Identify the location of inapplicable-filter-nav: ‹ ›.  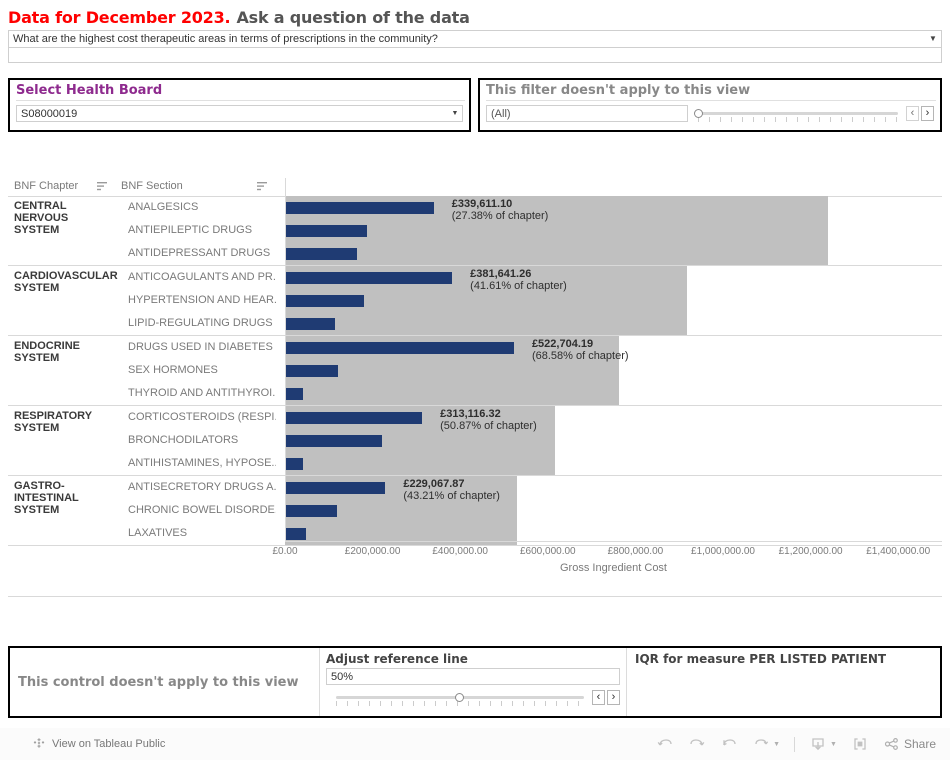
(920, 113).